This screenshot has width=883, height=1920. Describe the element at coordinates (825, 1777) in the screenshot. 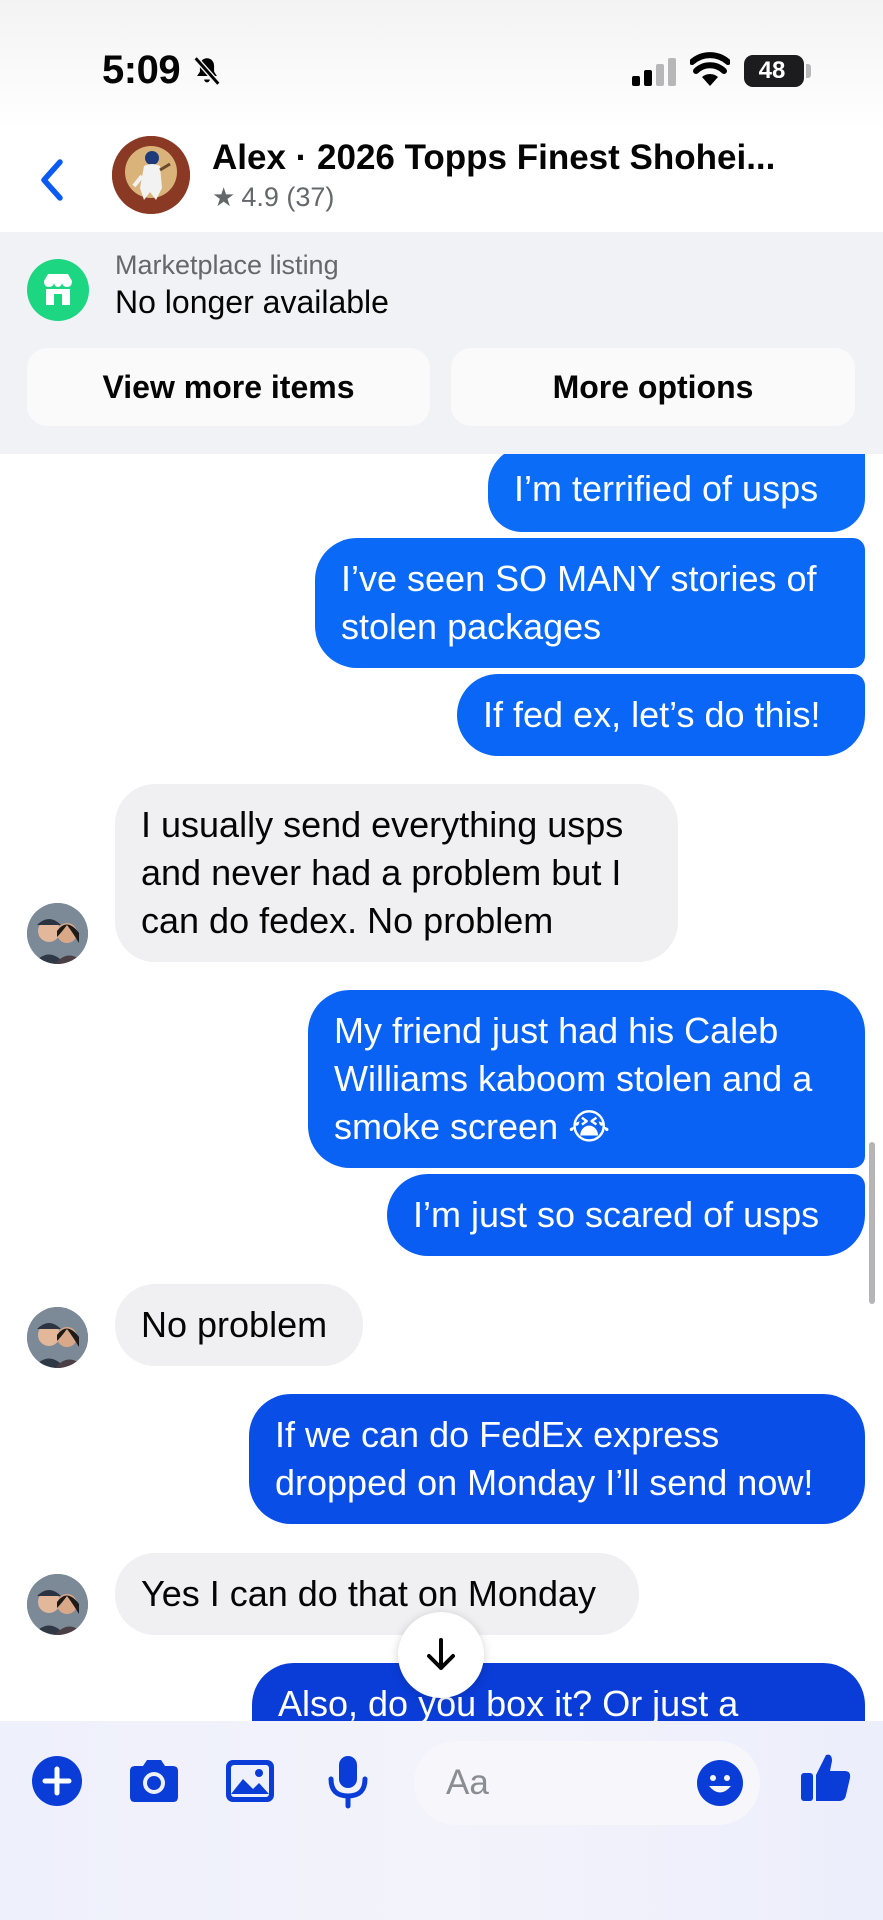

I see `thumbs-up-icon` at that location.